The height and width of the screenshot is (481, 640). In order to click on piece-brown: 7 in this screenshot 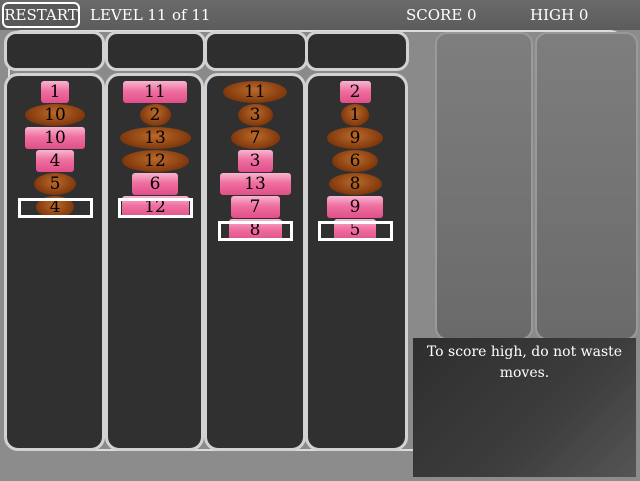, I will do `click(255, 138)`.